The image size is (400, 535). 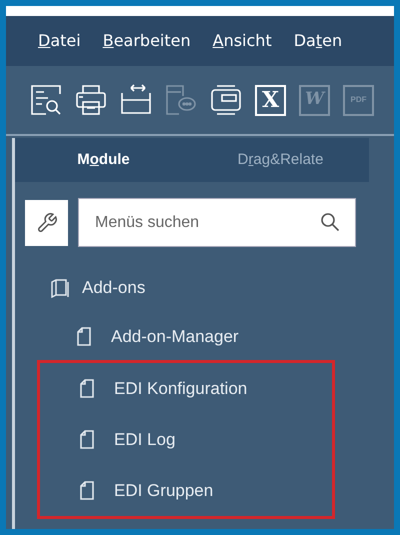 I want to click on printer-icon, so click(x=91, y=100).